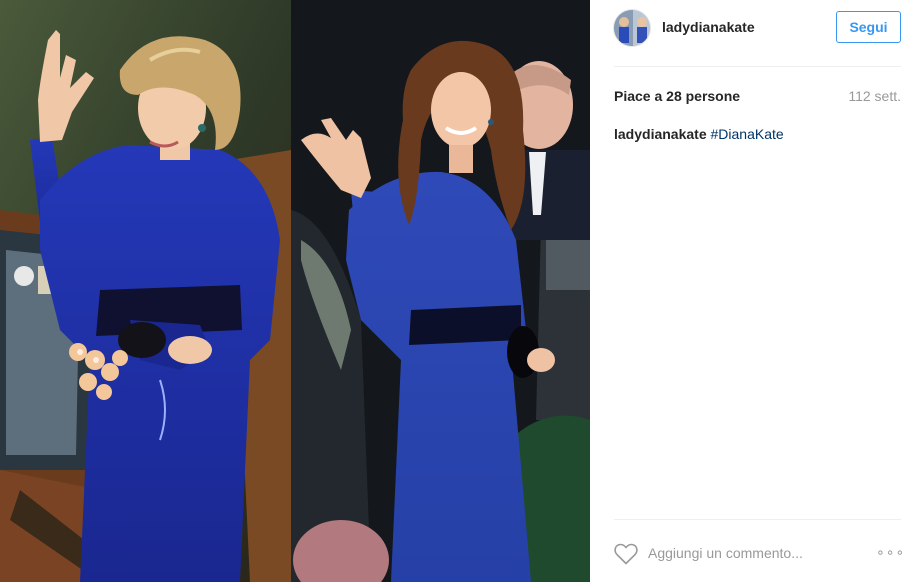 This screenshot has height=582, width=903. Describe the element at coordinates (889, 552) in the screenshot. I see `more-options-icon: ∘∘∘` at that location.